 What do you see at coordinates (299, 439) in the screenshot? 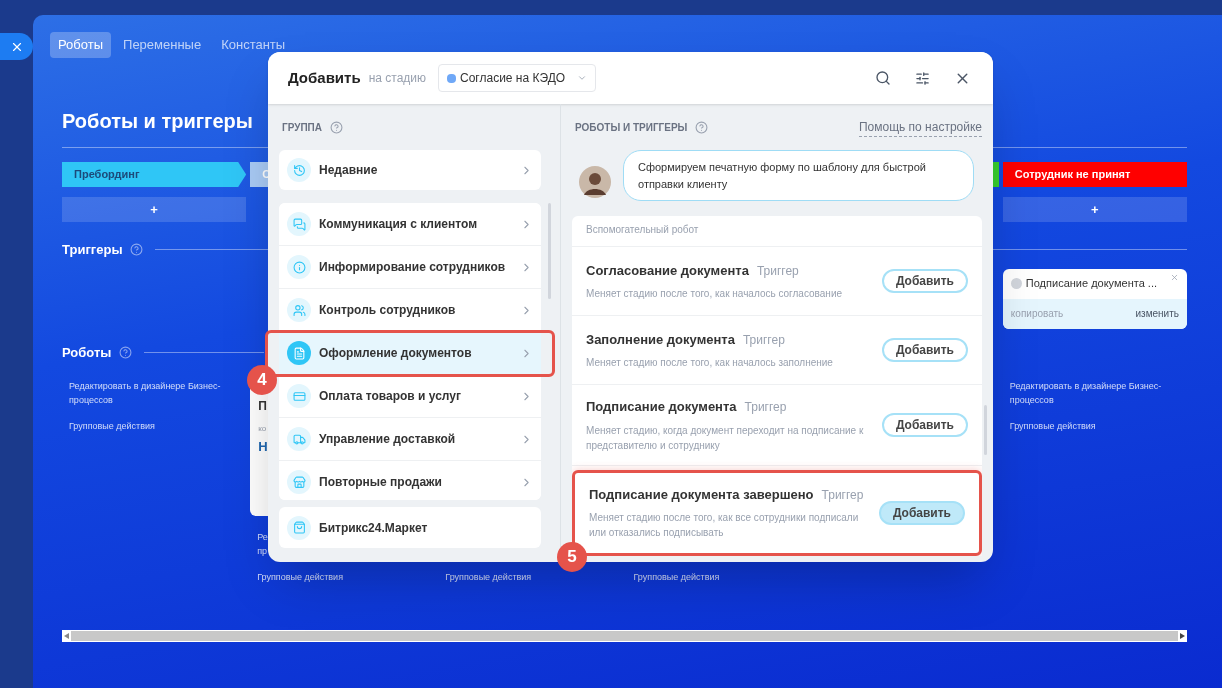
I see `truck-icon` at bounding box center [299, 439].